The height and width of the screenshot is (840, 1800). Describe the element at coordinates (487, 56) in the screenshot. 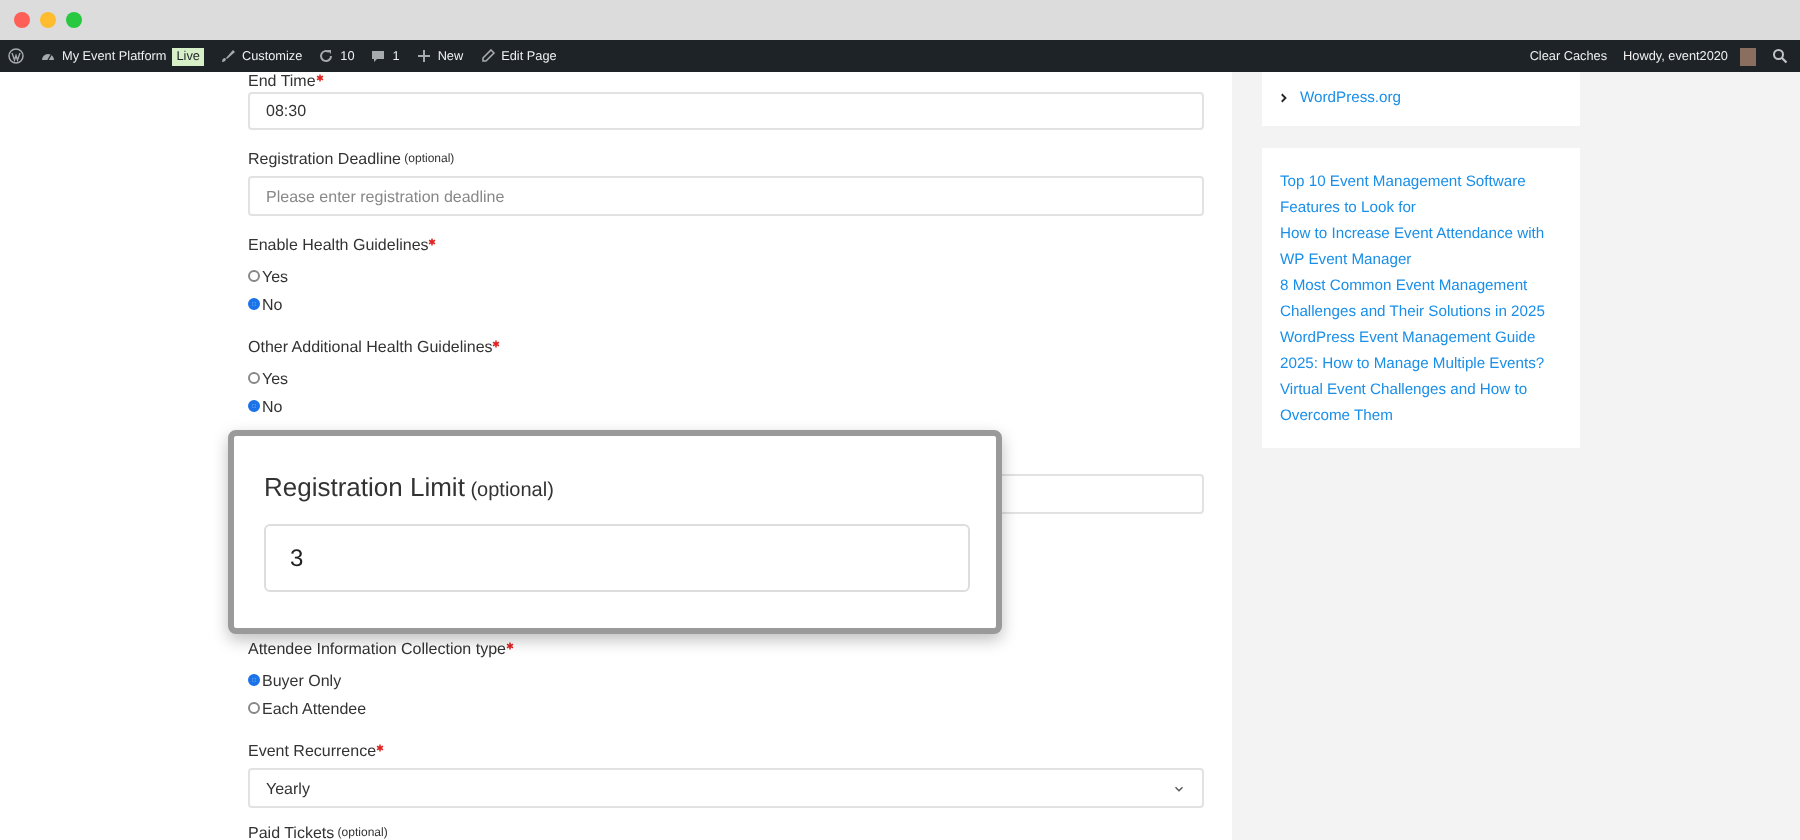

I see `pencil-icon` at that location.